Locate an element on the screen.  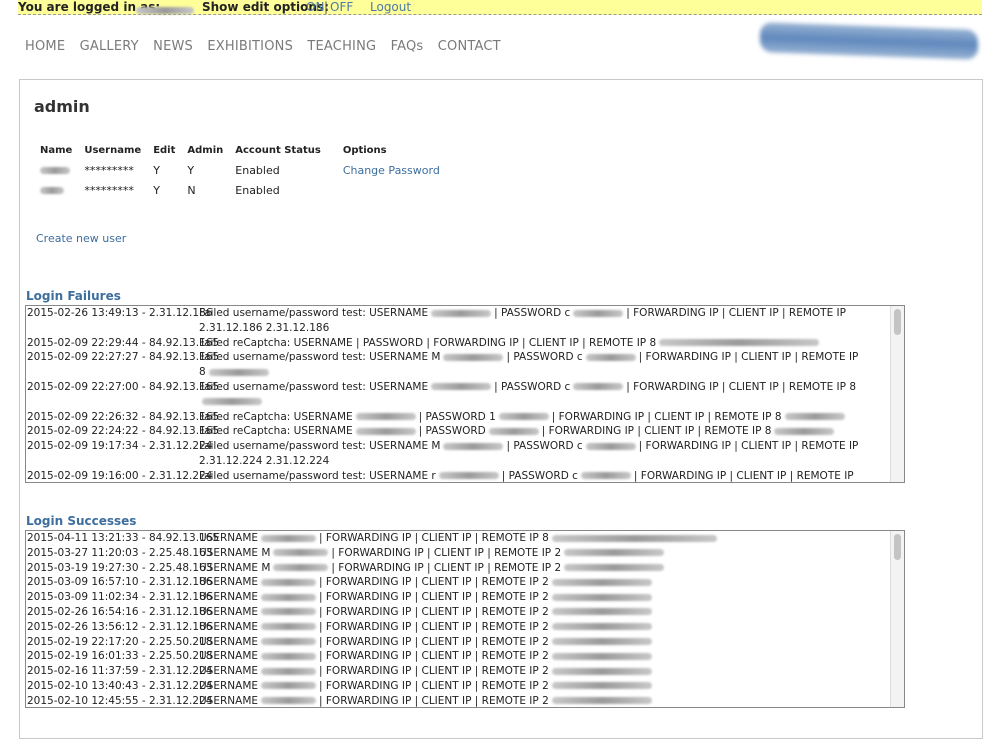
log-timestamp: 2015-02-10 12:45:55 - 2.31.12.224 is located at coordinates (120, 700).